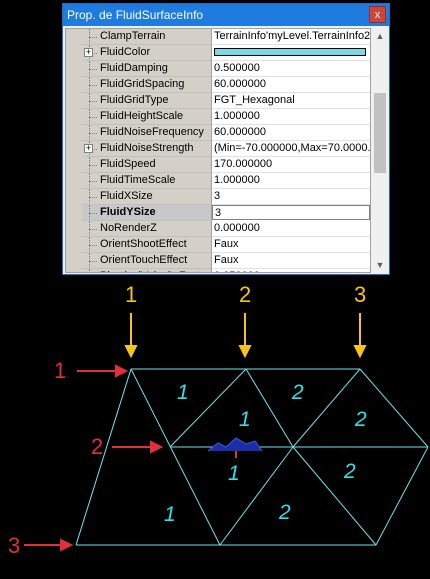 The height and width of the screenshot is (579, 430). I want to click on column-number-2: 2, so click(245, 294).